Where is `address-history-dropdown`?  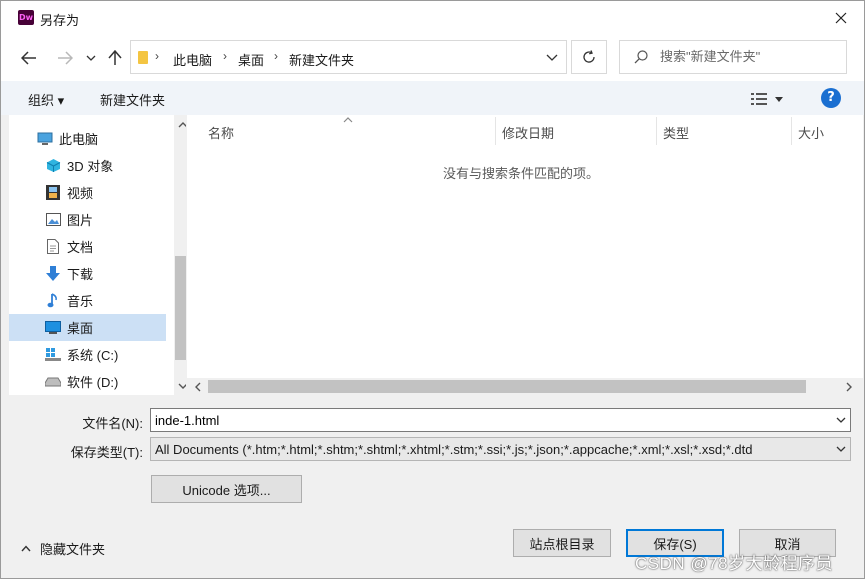
address-history-dropdown is located at coordinates (552, 57).